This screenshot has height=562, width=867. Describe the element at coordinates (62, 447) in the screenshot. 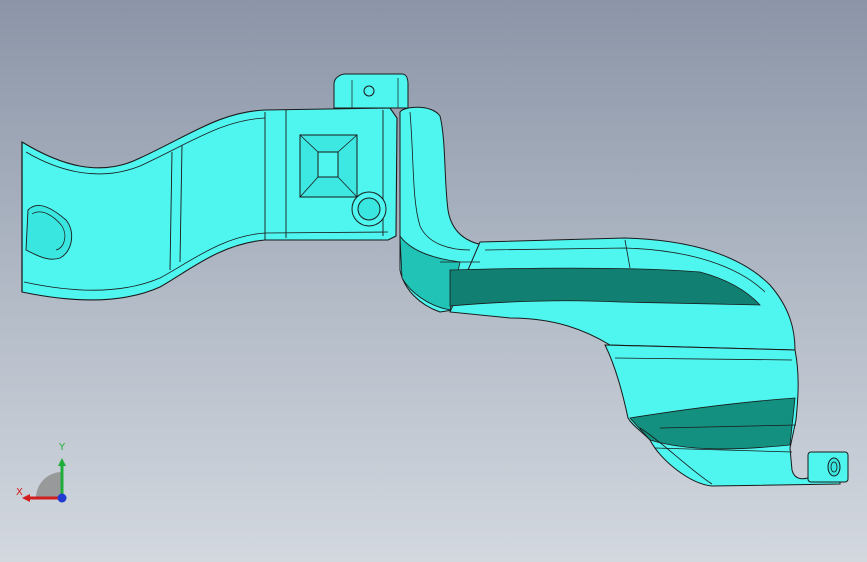

I see `y-axis-label: Y` at that location.